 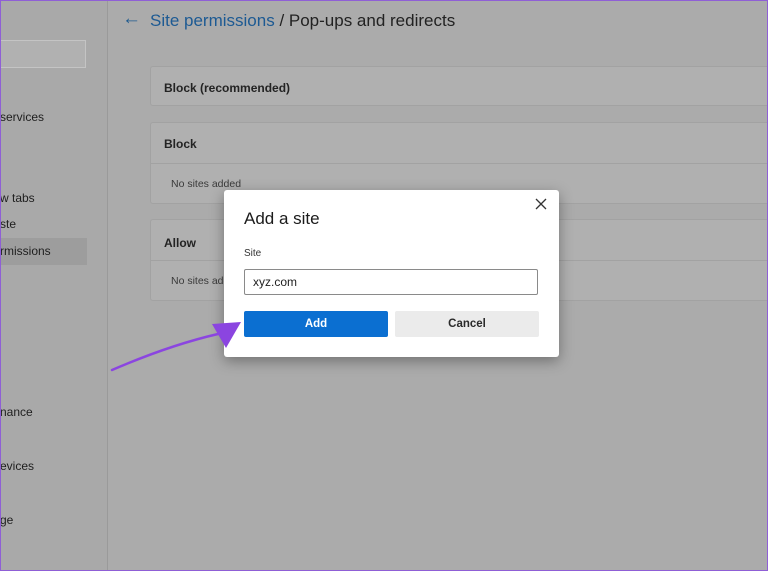 I want to click on page-title-text: Pop-ups and redirects, so click(x=372, y=20).